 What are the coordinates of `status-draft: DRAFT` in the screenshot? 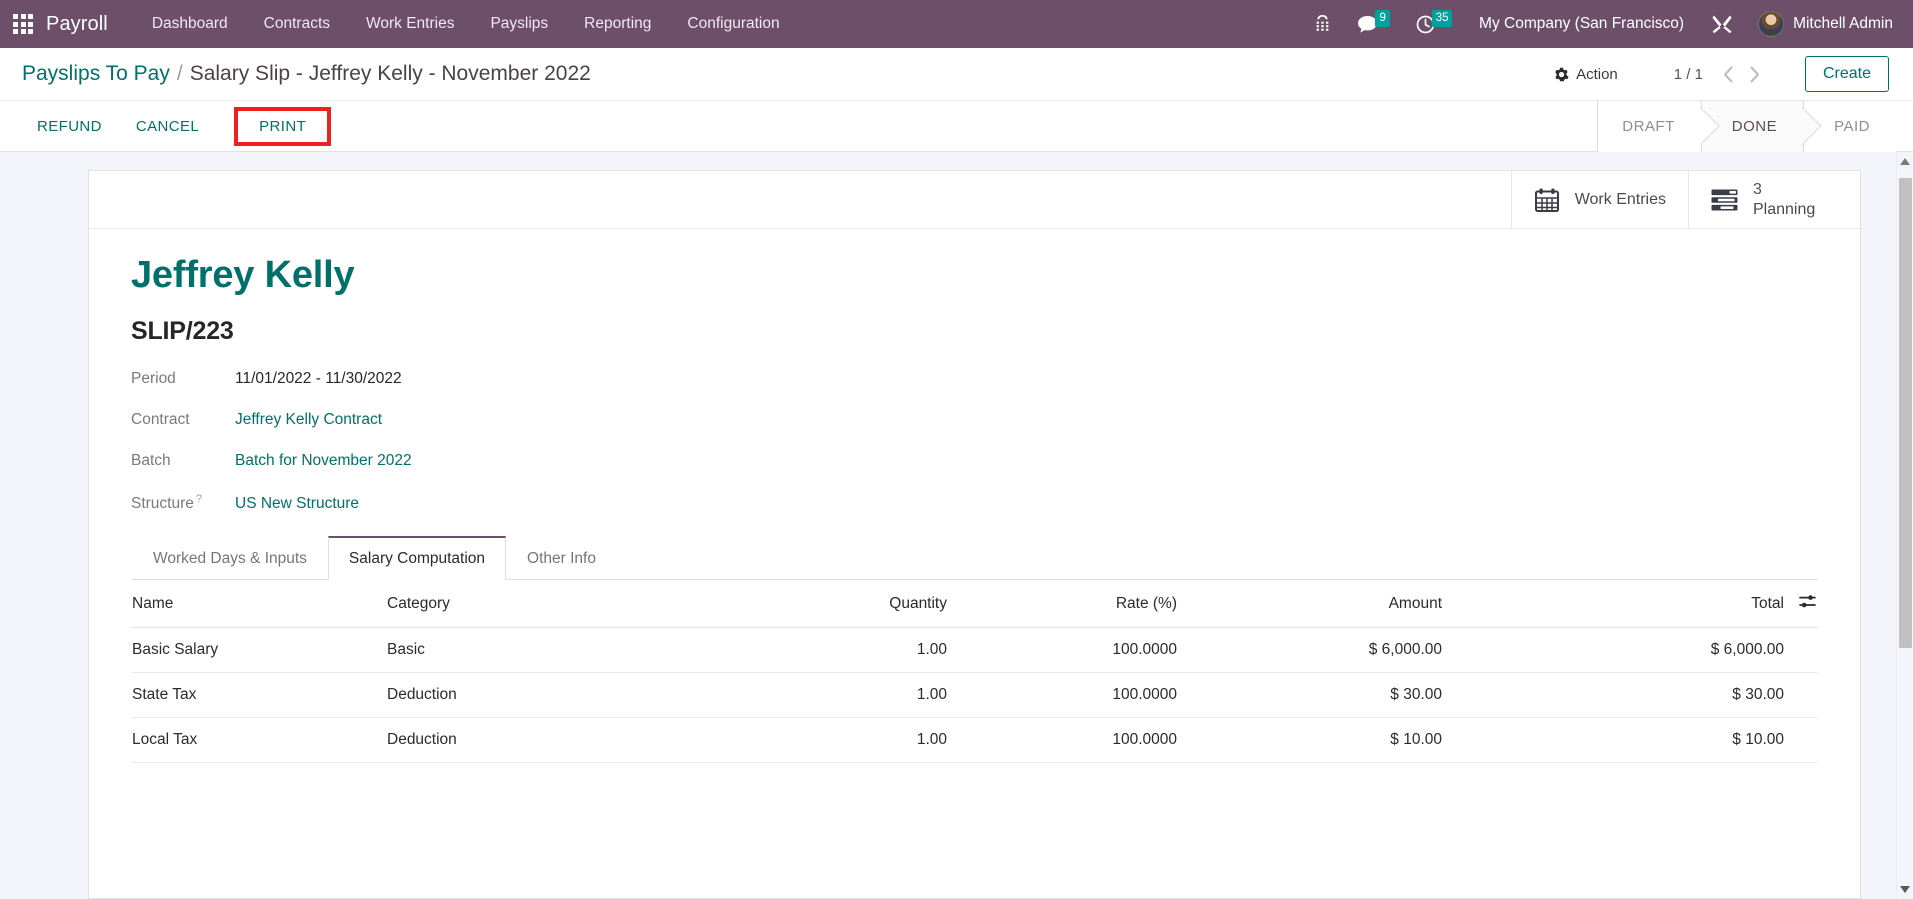 It's located at (1649, 126).